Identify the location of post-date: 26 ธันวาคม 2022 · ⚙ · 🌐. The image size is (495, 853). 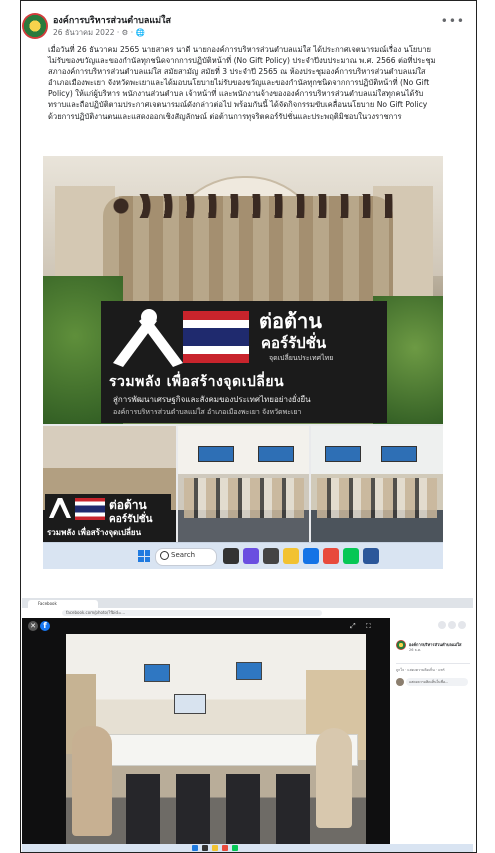
(99, 33).